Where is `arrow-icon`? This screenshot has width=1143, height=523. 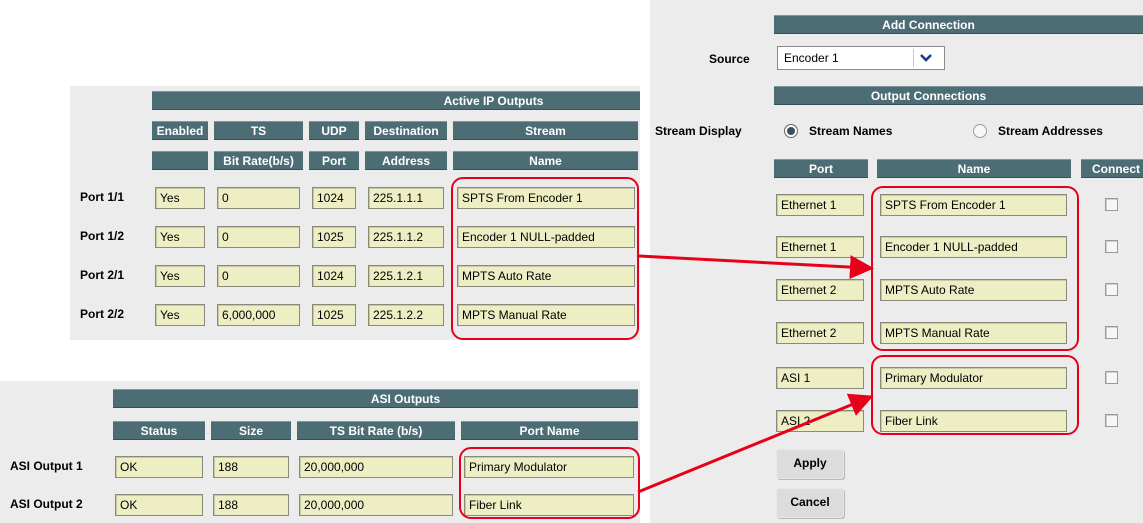 arrow-icon is located at coordinates (755, 374).